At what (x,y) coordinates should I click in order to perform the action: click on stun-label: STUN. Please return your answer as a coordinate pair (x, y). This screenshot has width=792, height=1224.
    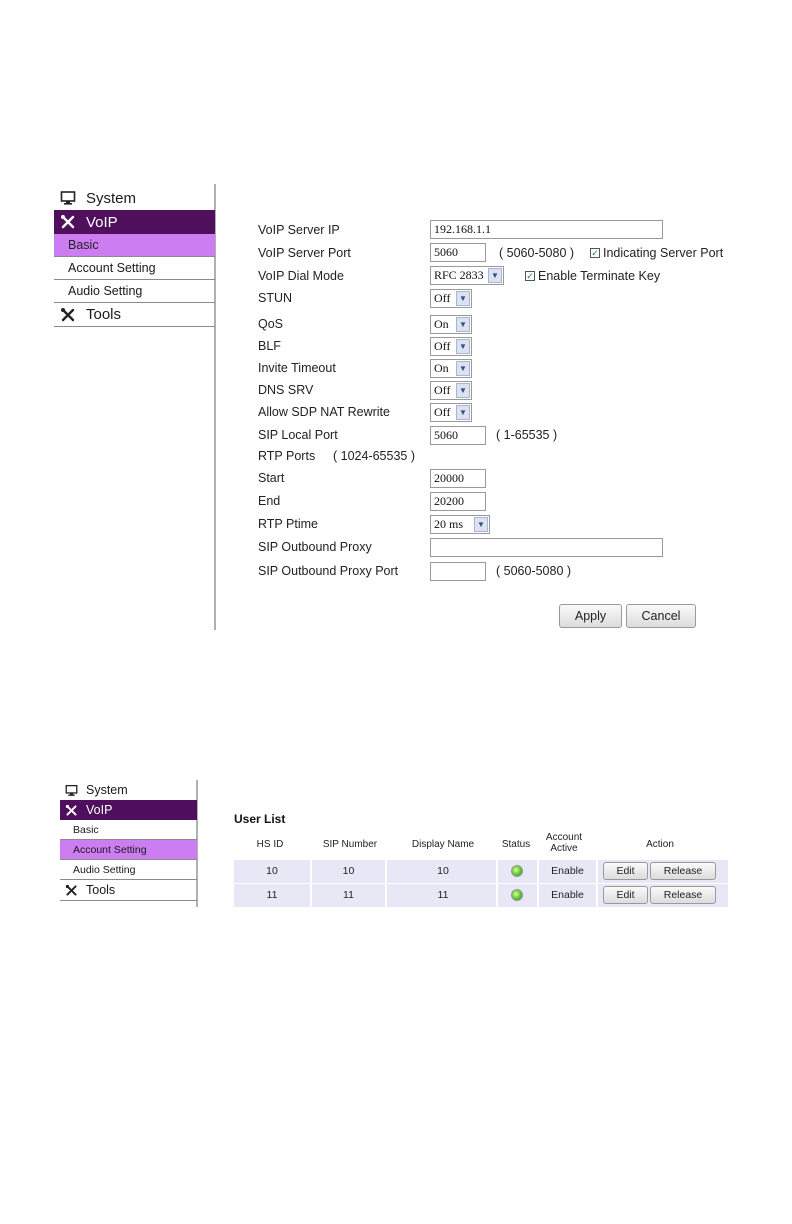
    Looking at the image, I should click on (275, 298).